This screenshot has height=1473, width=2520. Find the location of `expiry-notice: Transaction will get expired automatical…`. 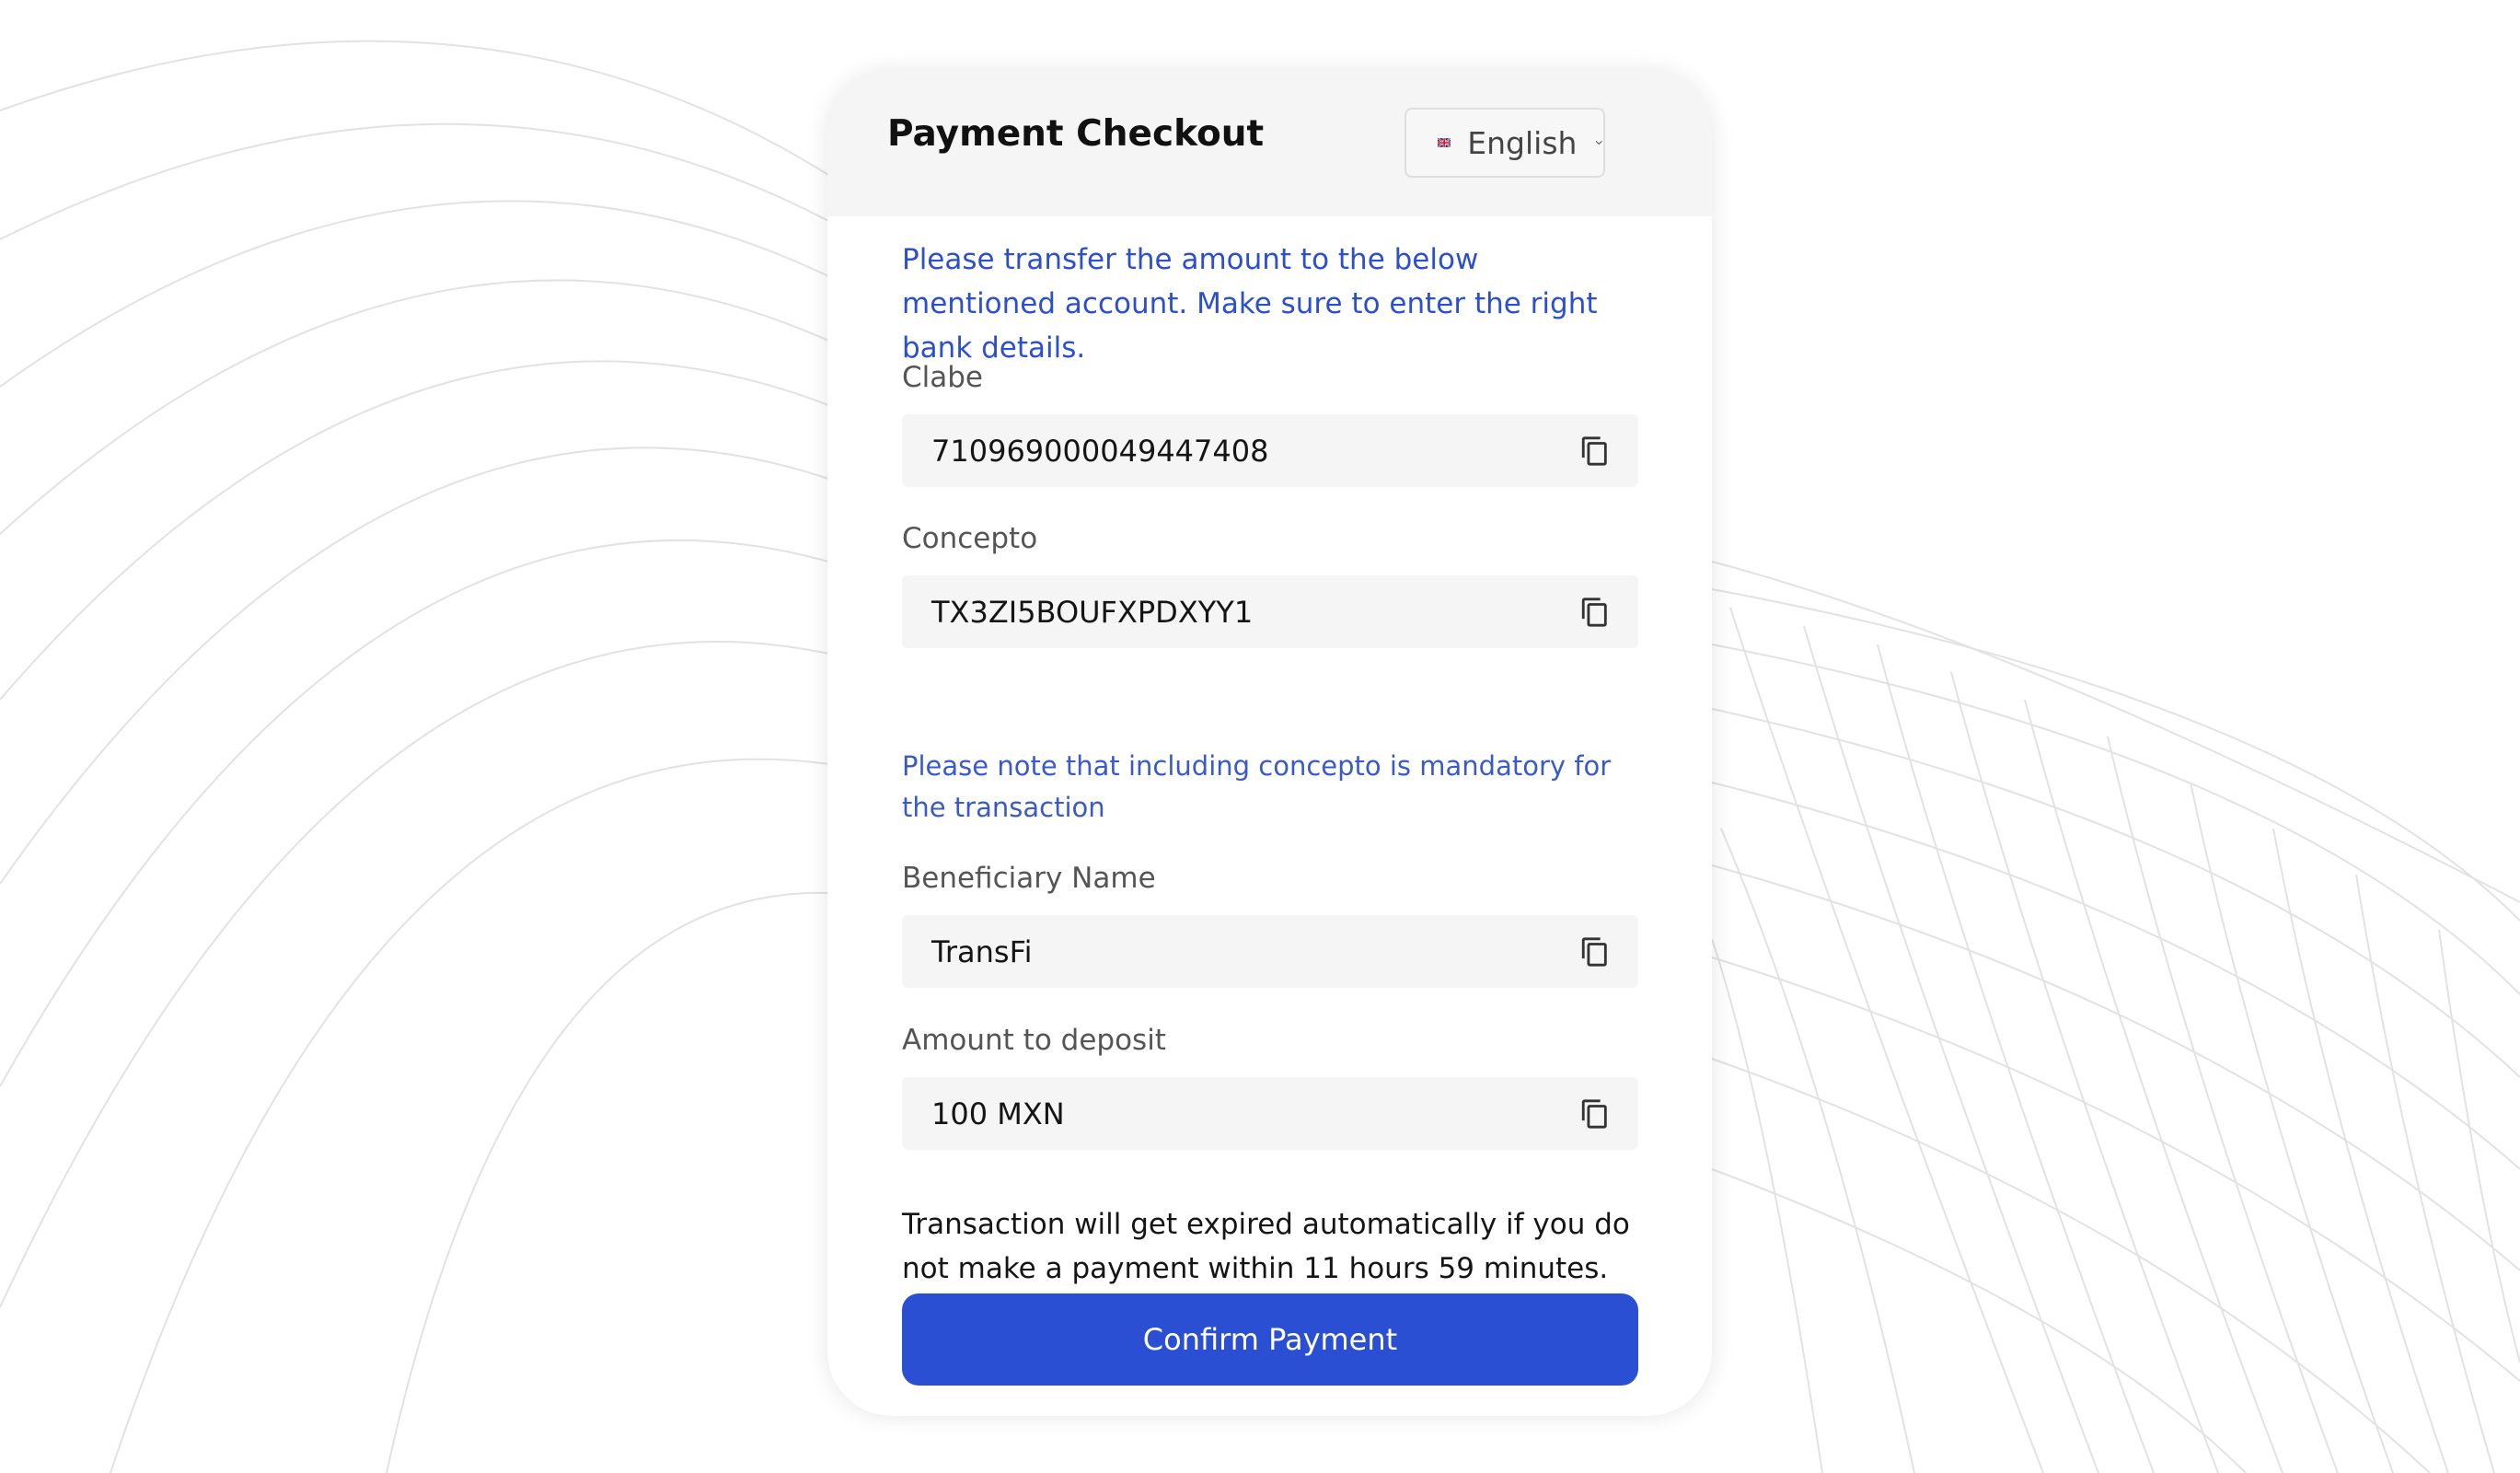

expiry-notice: Transaction will get expired automatical… is located at coordinates (1266, 1246).